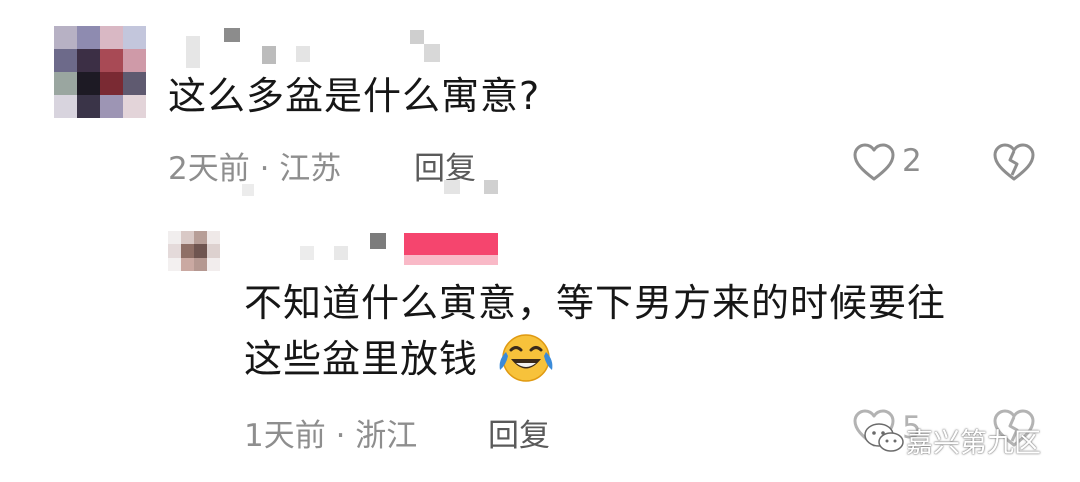 The width and height of the screenshot is (1080, 482). What do you see at coordinates (255, 169) in the screenshot?
I see `comment-time-location: 2天前 · 江苏` at bounding box center [255, 169].